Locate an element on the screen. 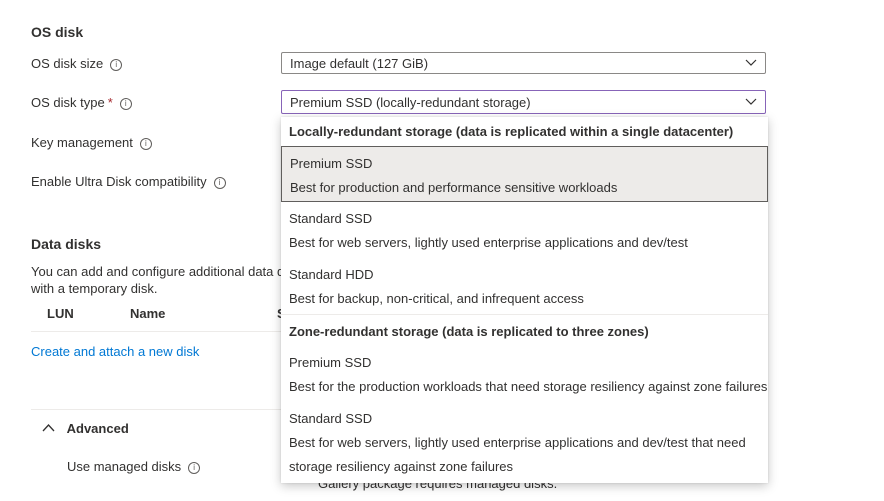  create-attach-disk-link: Create and attach a new disk is located at coordinates (115, 351).